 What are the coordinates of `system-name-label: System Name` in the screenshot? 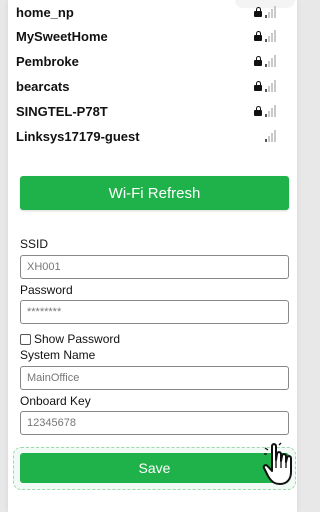 It's located at (58, 355).